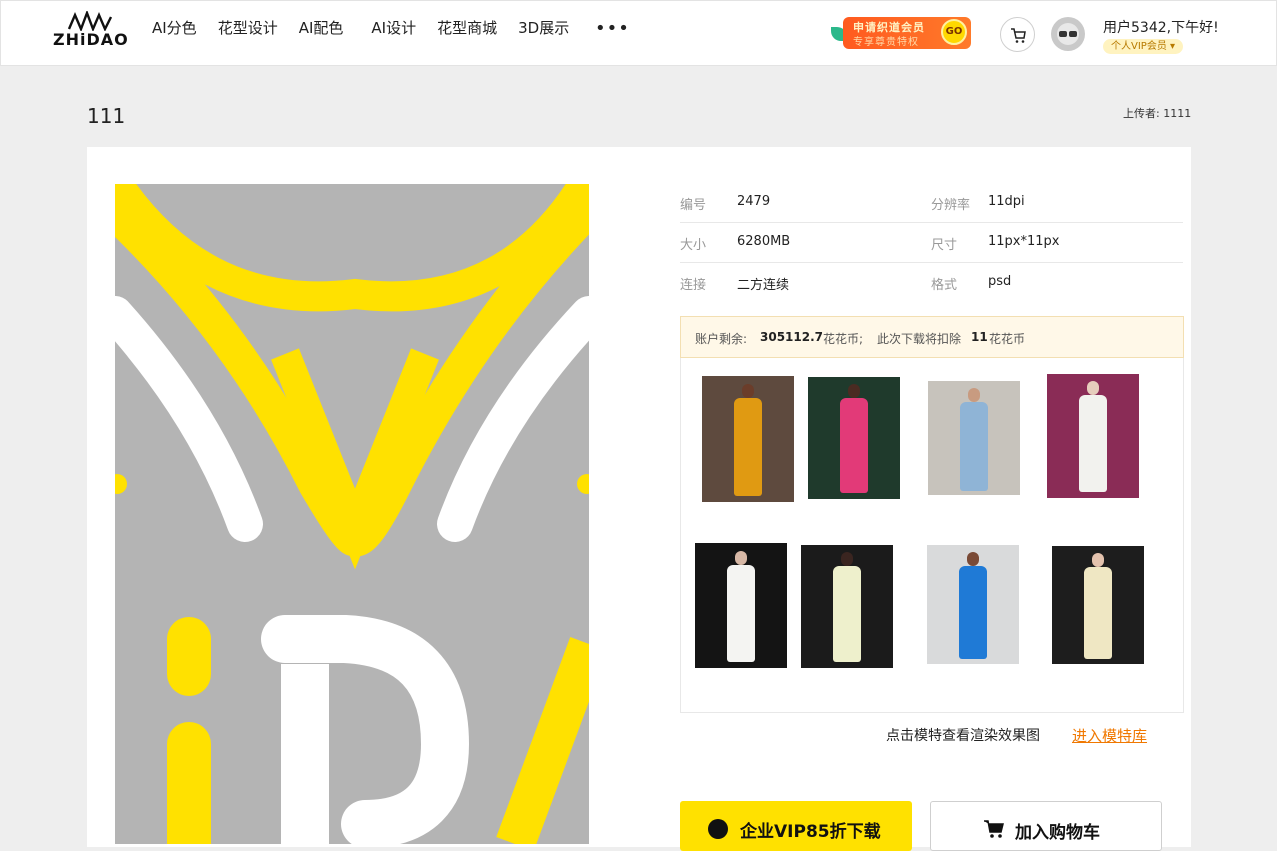  Describe the element at coordinates (792, 337) in the screenshot. I see `balance-value: 305112.7` at that location.